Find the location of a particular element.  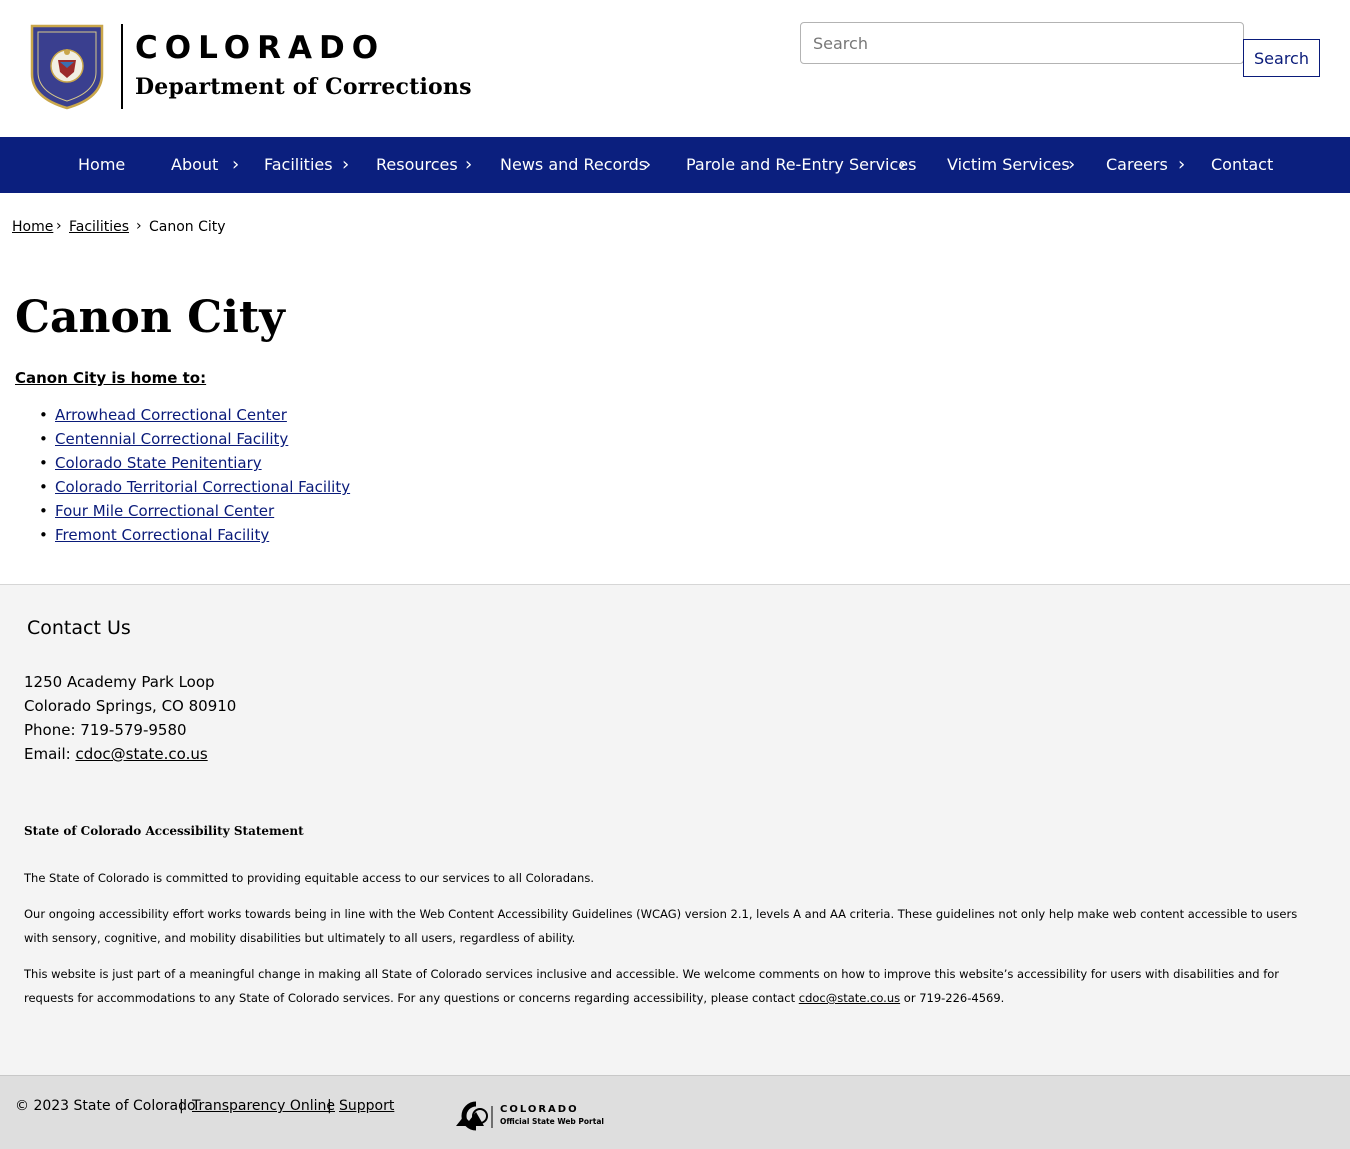

list-item: Four Mile Correctional Center is located at coordinates (194, 513).